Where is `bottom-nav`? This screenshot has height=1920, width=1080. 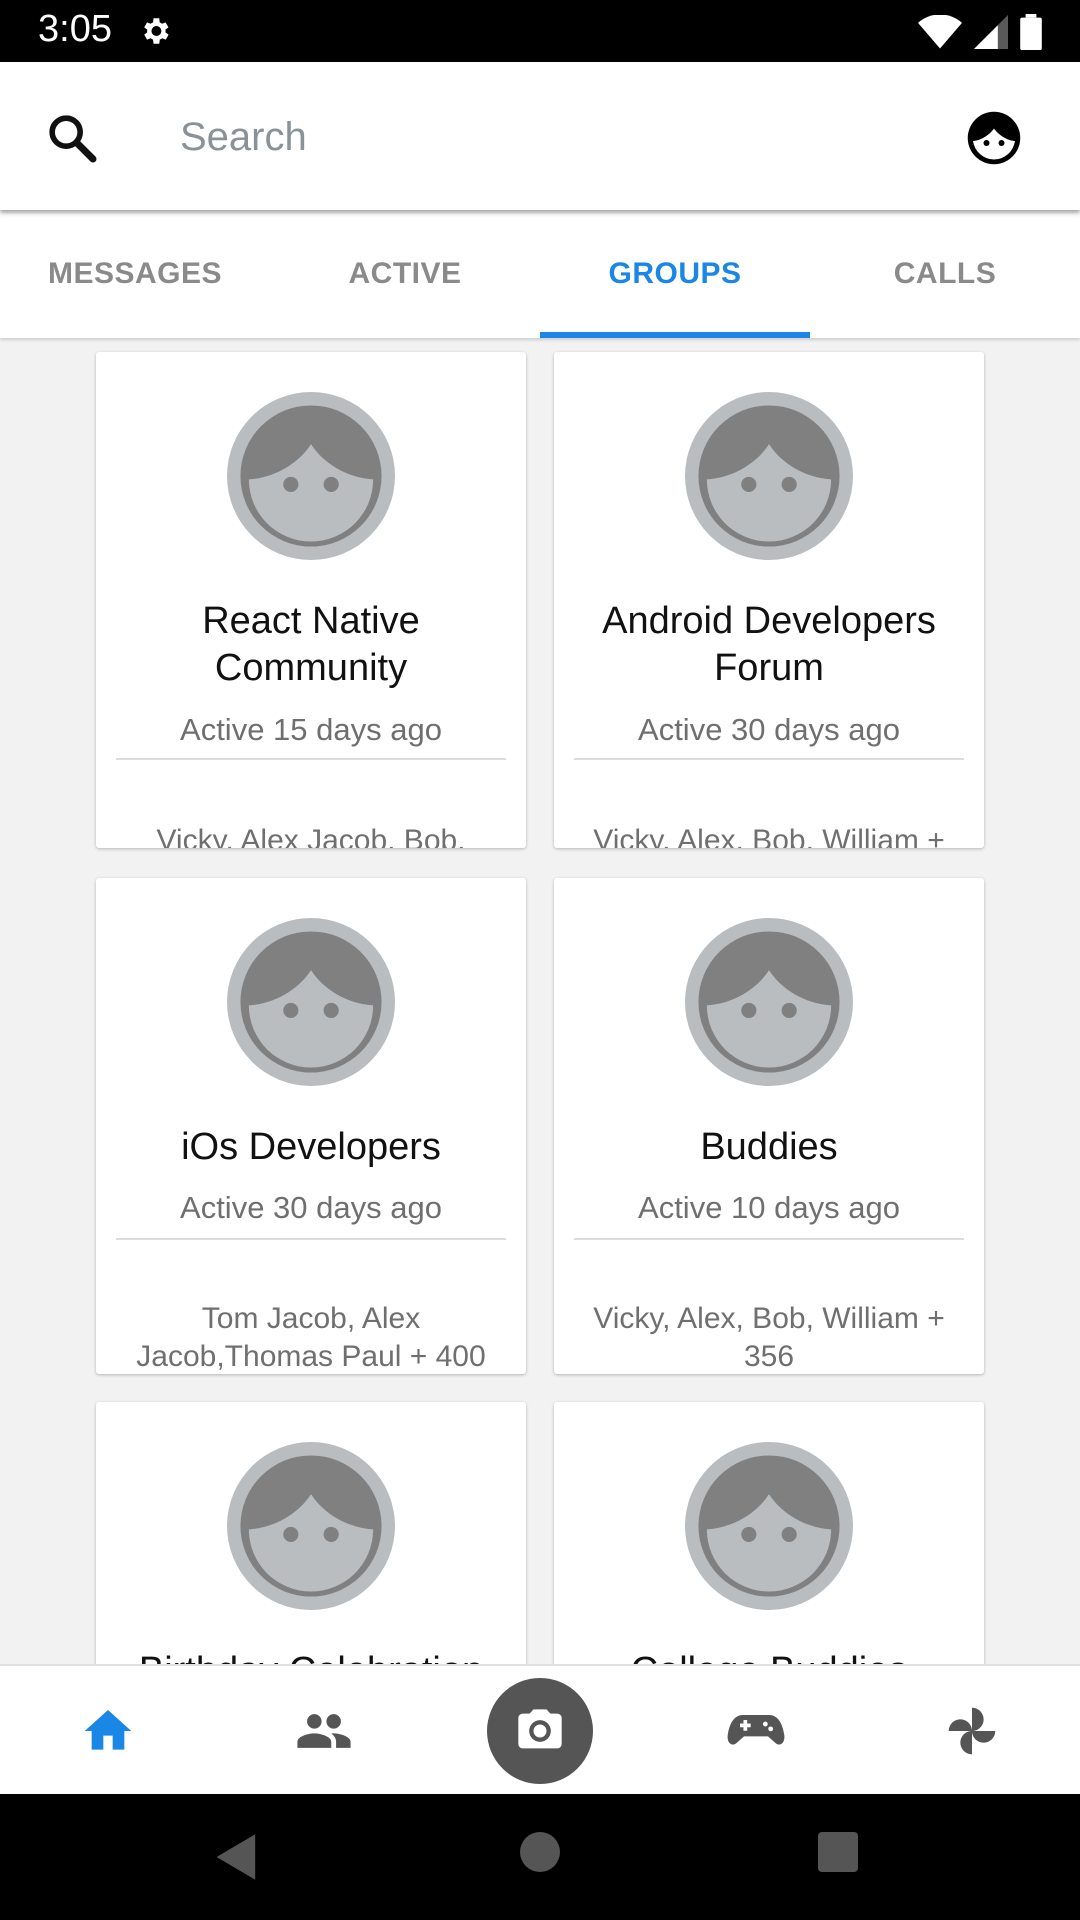
bottom-nav is located at coordinates (540, 1730).